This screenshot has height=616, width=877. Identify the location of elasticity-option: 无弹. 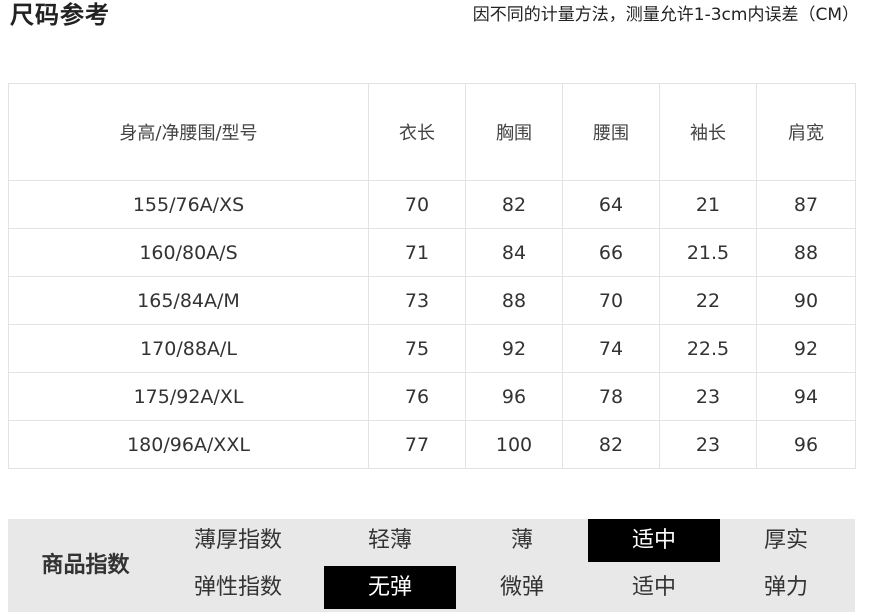
(390, 587).